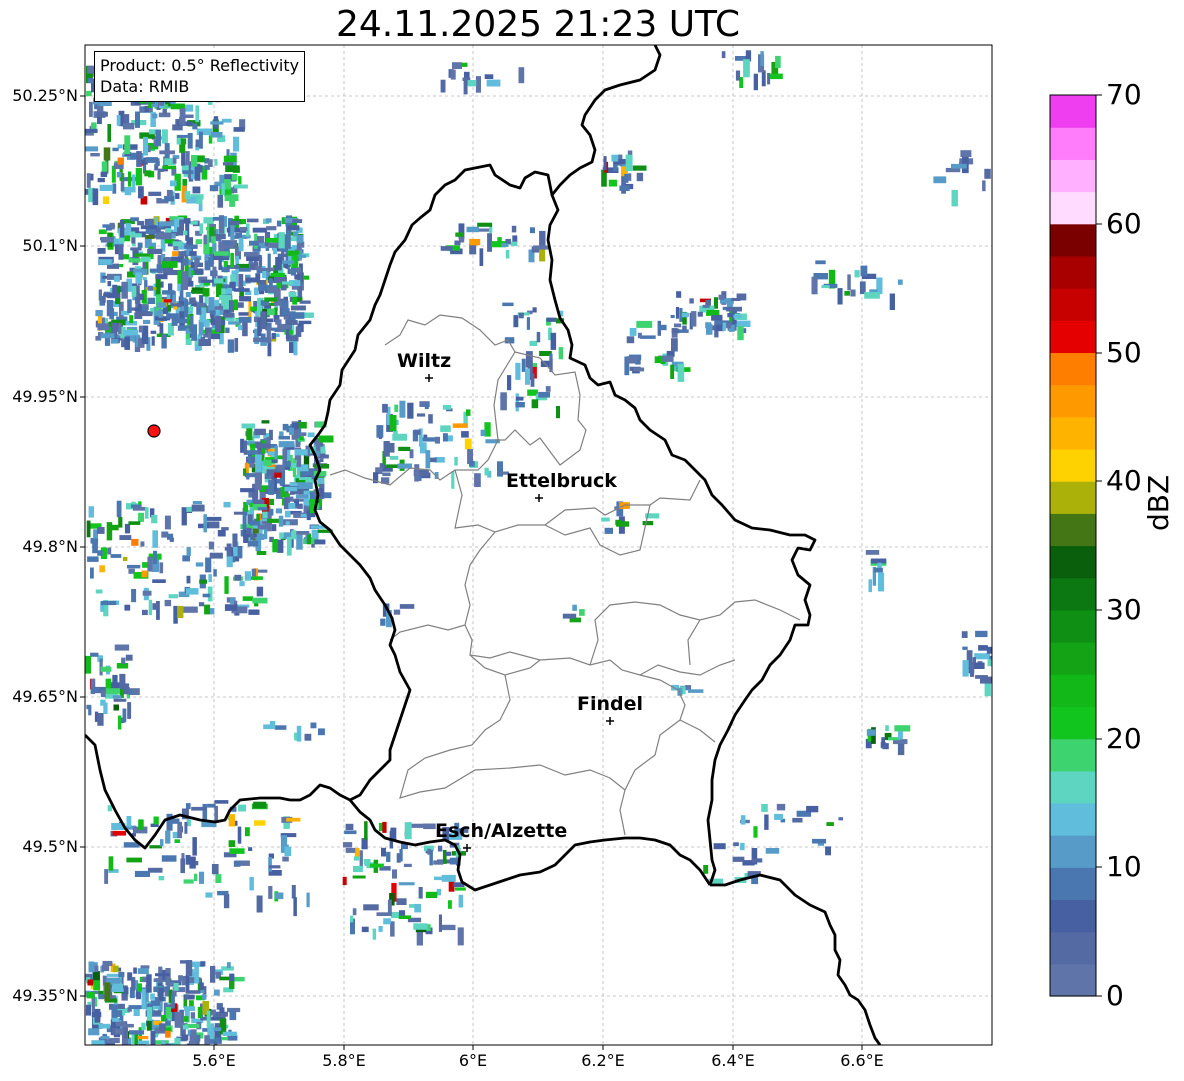 The width and height of the screenshot is (1184, 1081). I want to click on data-source-label: Data: RMIB, so click(145, 86).